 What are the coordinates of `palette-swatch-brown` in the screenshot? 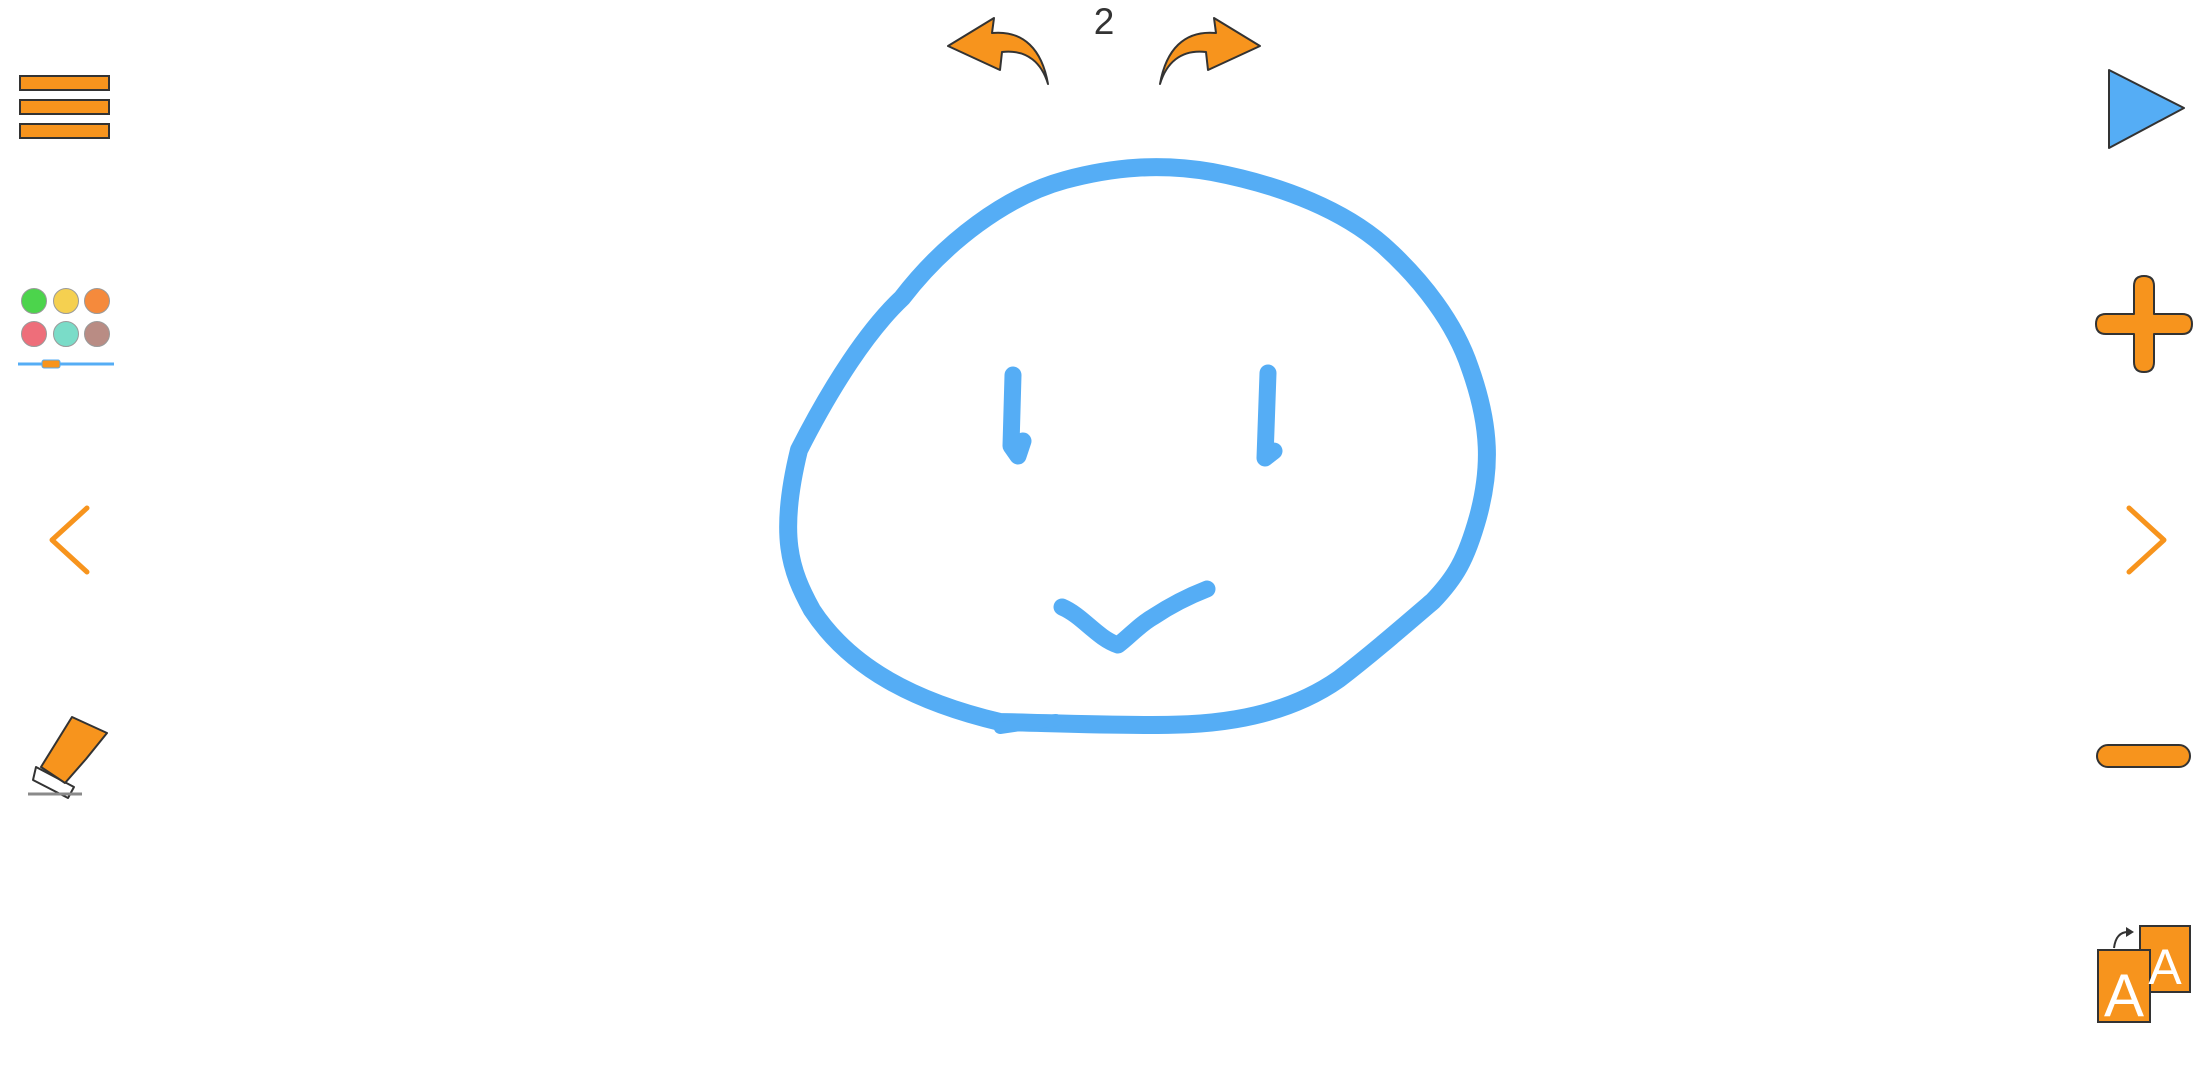 It's located at (97, 334).